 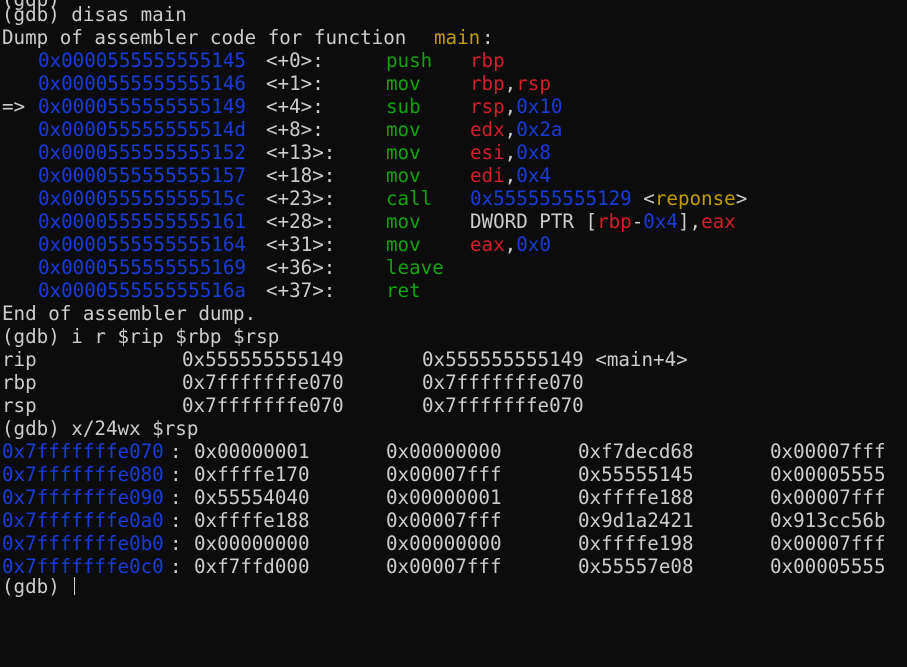 What do you see at coordinates (510, 175) in the screenshot?
I see `instruction-operands: edi,0x4` at bounding box center [510, 175].